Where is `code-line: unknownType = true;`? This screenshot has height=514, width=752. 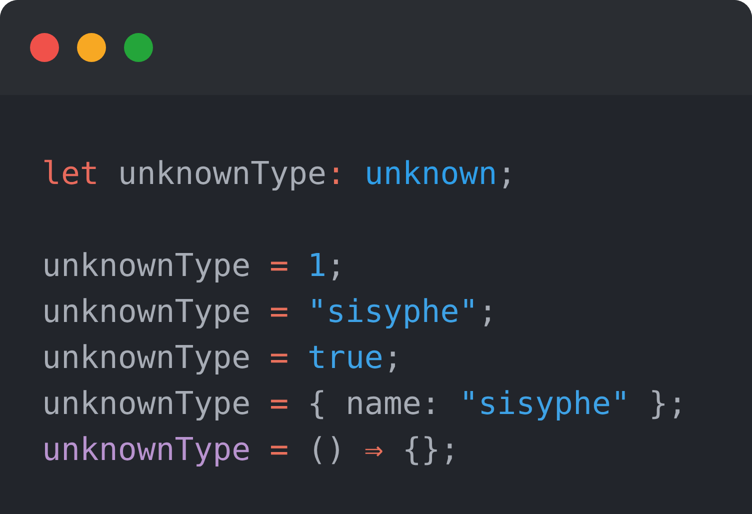
code-line: unknownType = true; is located at coordinates (222, 358).